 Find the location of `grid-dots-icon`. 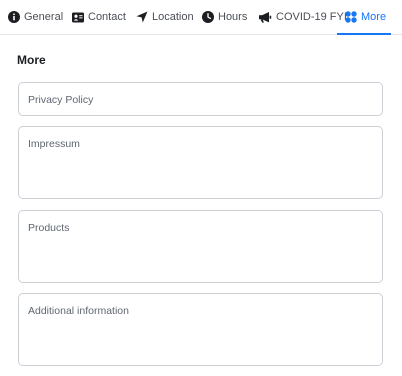

grid-dots-icon is located at coordinates (351, 17).